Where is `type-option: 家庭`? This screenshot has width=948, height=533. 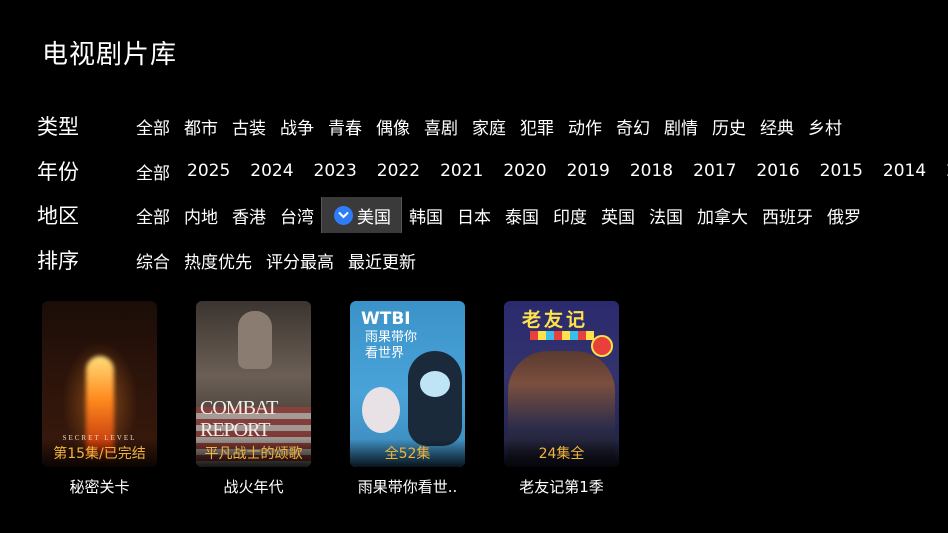 type-option: 家庭 is located at coordinates (489, 126).